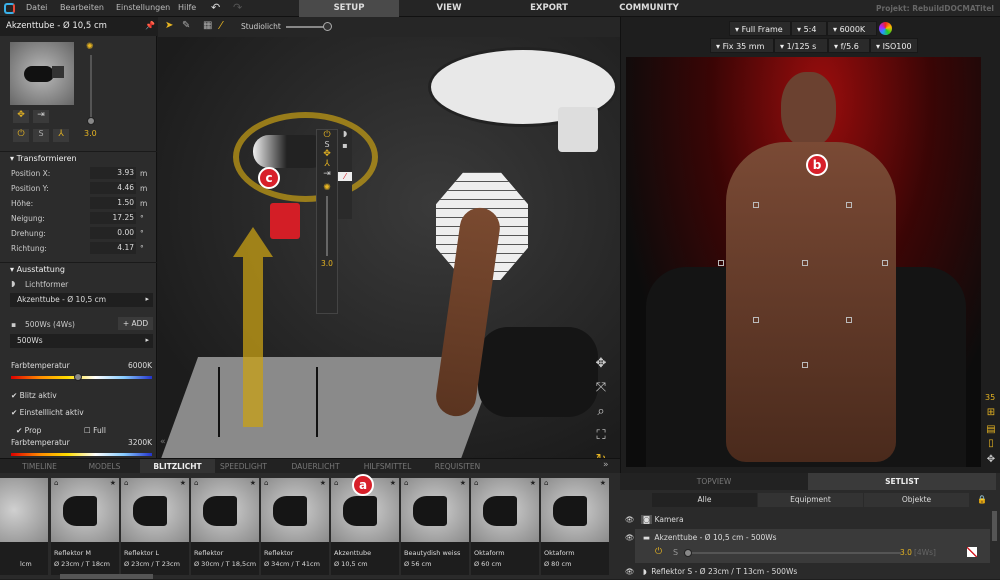  I want to click on studiolight-knob, so click(327, 26).